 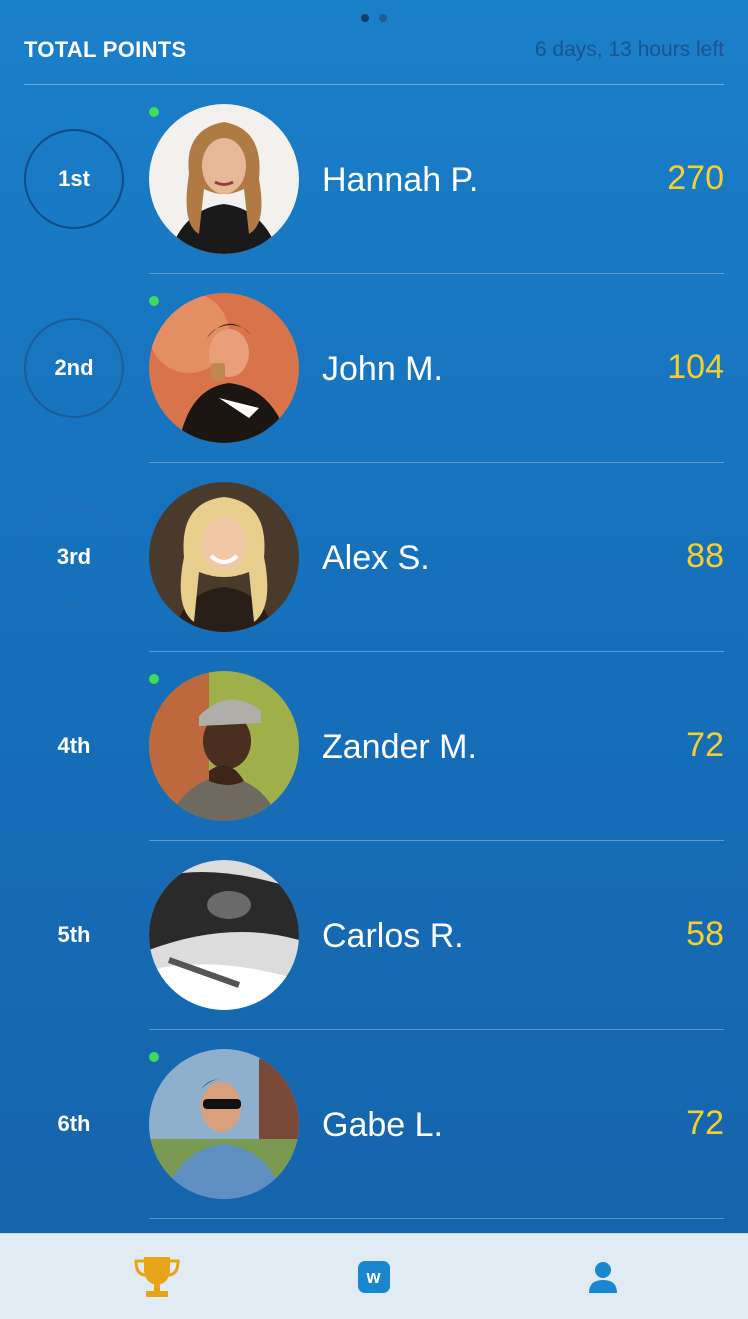 I want to click on tab-bar: w, so click(x=374, y=1276).